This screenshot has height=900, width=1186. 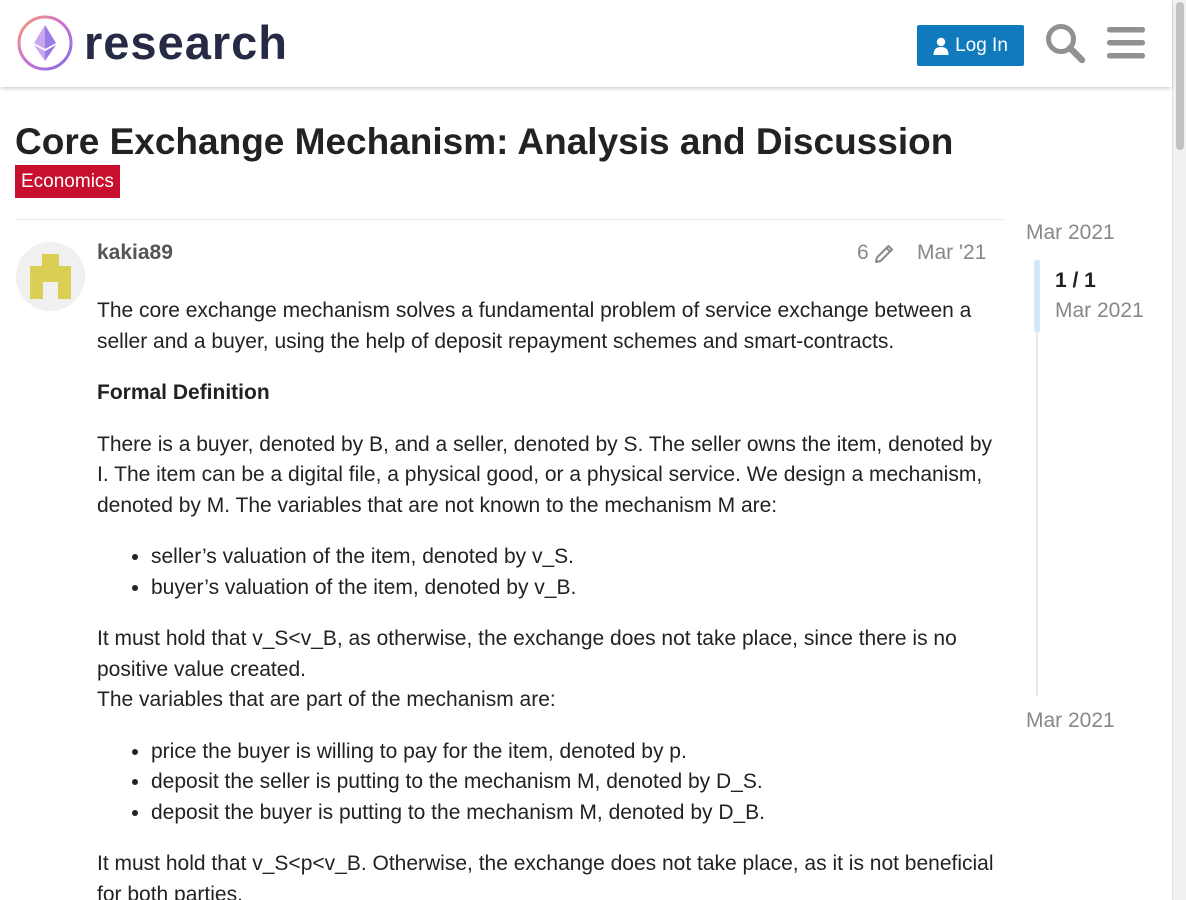 What do you see at coordinates (883, 254) in the screenshot?
I see `pencil-icon` at bounding box center [883, 254].